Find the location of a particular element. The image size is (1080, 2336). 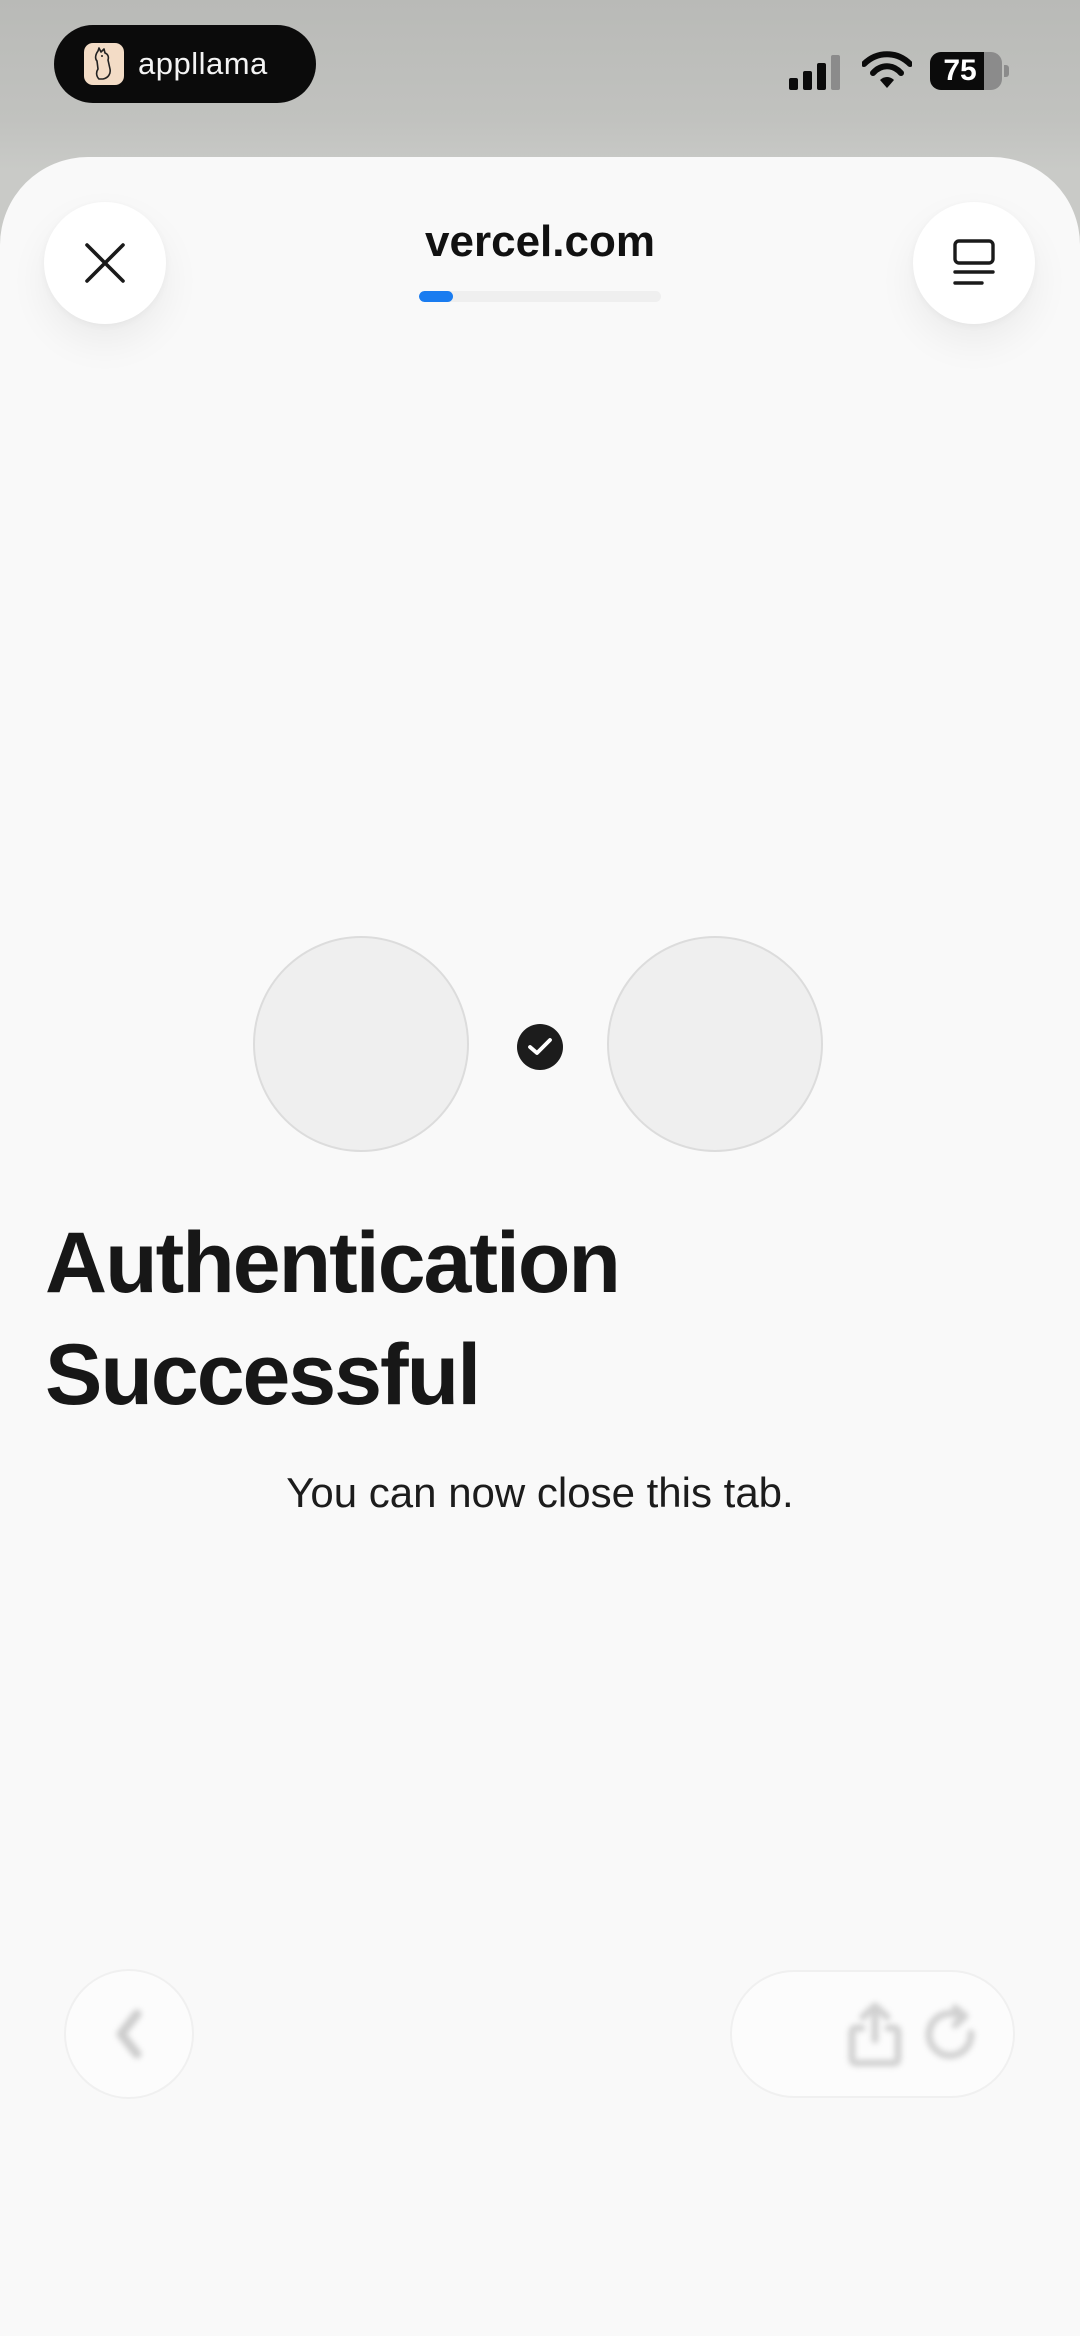

battery-body: 75 is located at coordinates (966, 71).